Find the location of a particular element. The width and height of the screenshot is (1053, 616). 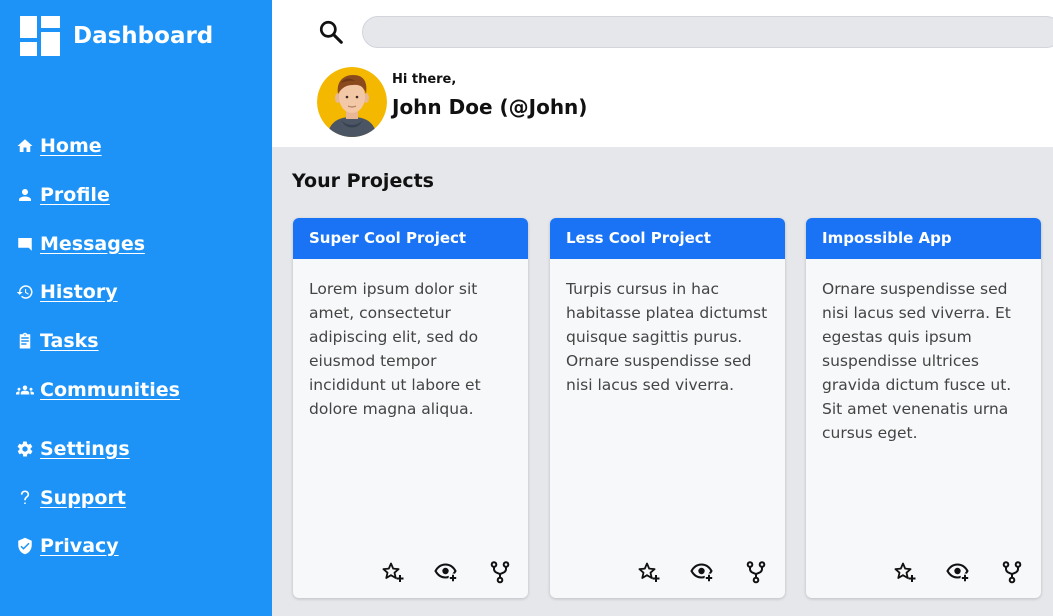

nav-label: Profile is located at coordinates (75, 195).